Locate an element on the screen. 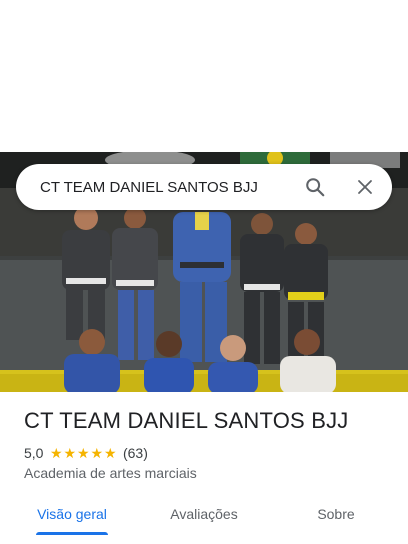  place-tabs: Visão geral Avaliações Sobre is located at coordinates (204, 518).